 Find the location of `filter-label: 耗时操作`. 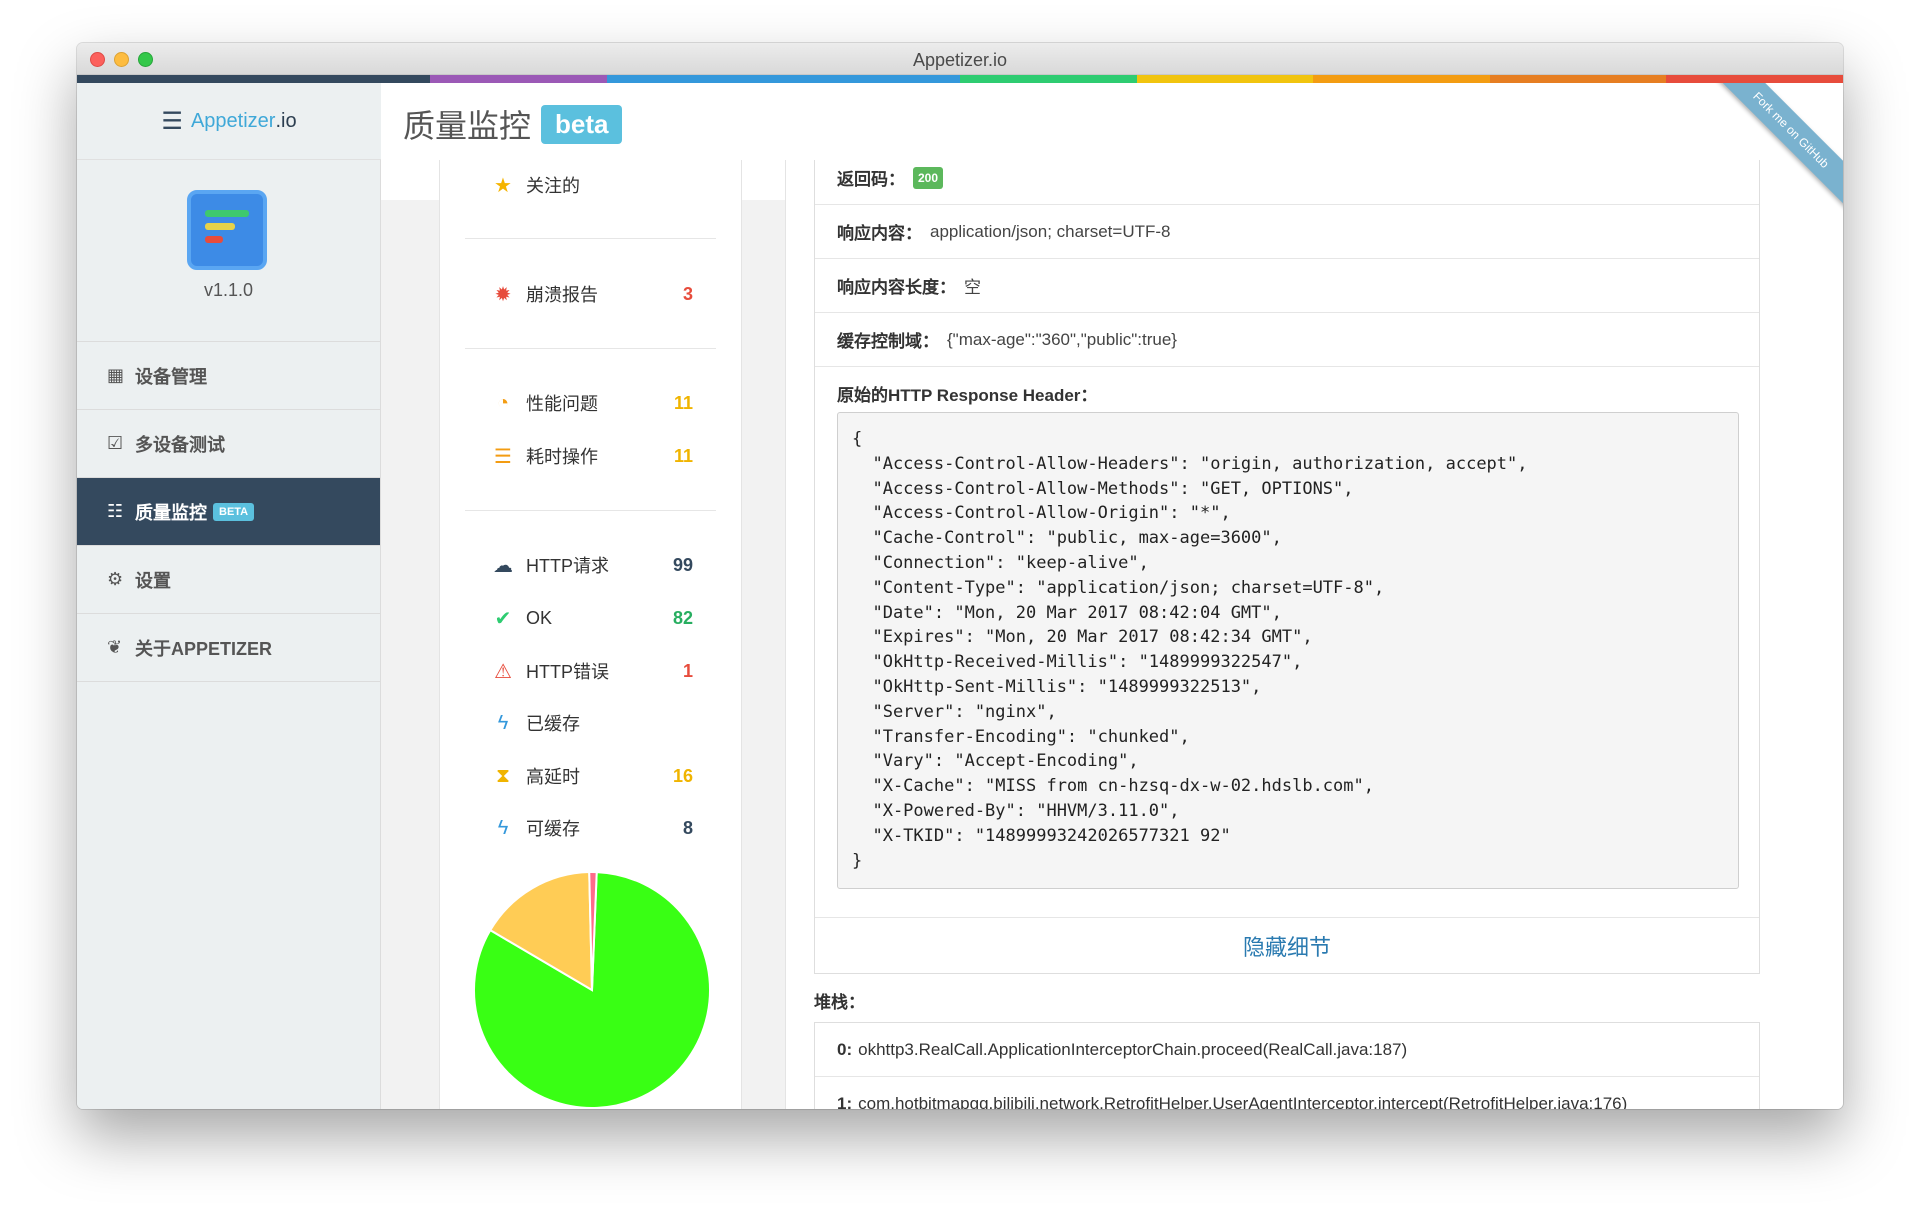

filter-label: 耗时操作 is located at coordinates (562, 457).